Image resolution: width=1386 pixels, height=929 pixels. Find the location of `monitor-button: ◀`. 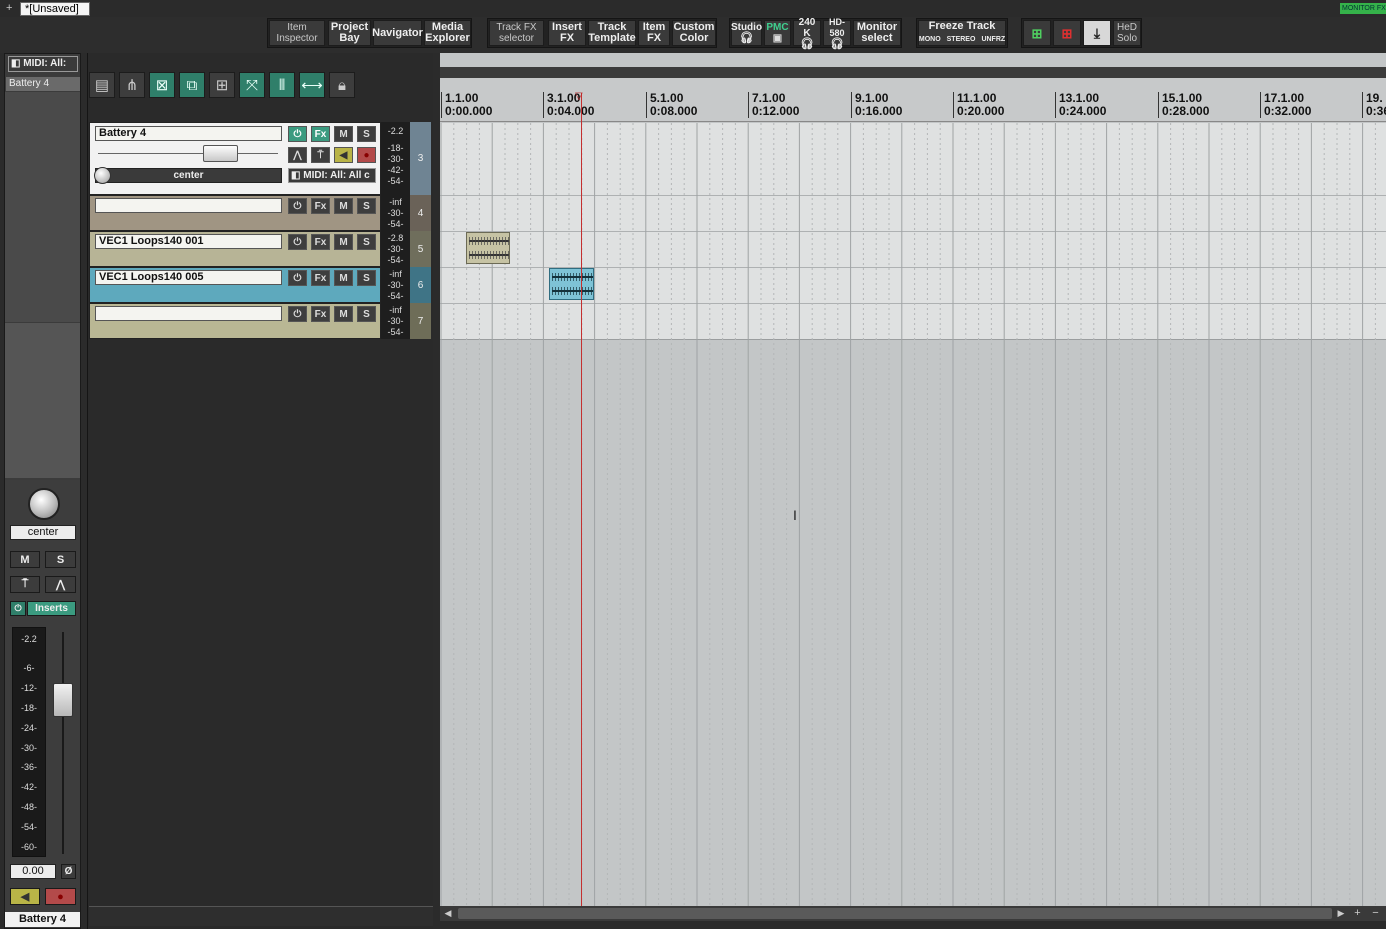

monitor-button: ◀ is located at coordinates (343, 155).